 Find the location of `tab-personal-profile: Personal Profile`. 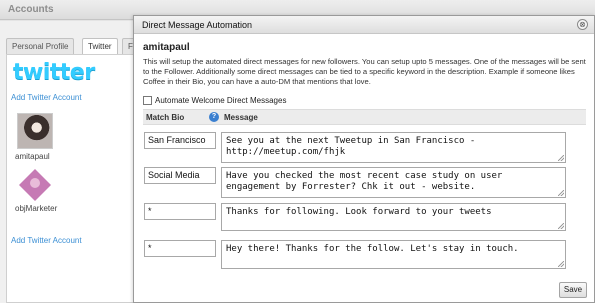

tab-personal-profile: Personal Profile is located at coordinates (40, 46).